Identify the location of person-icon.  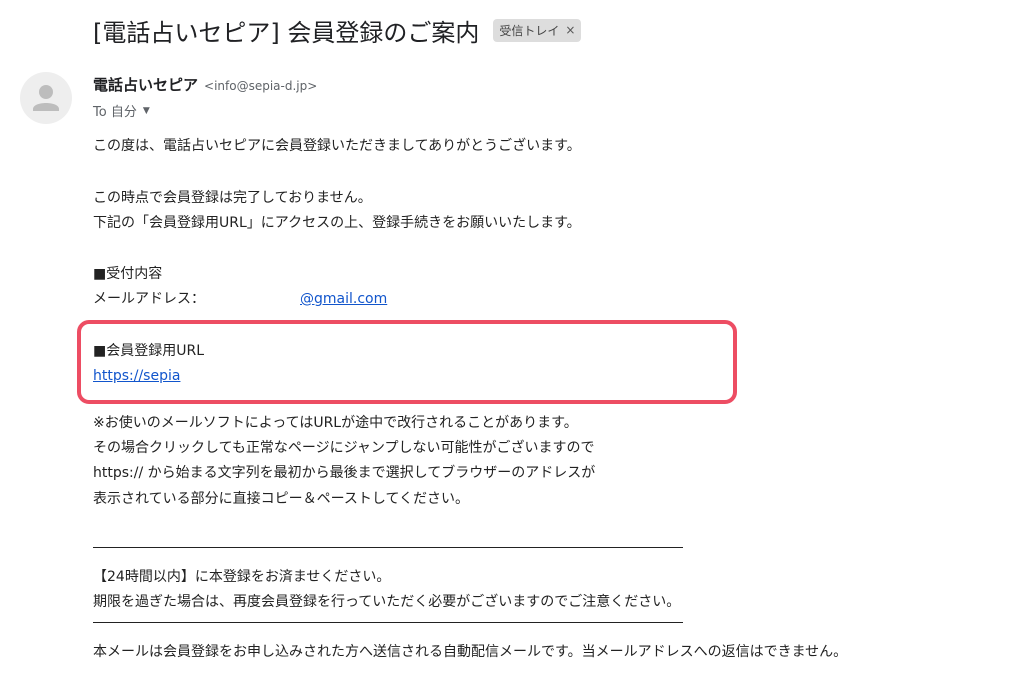
(46, 98).